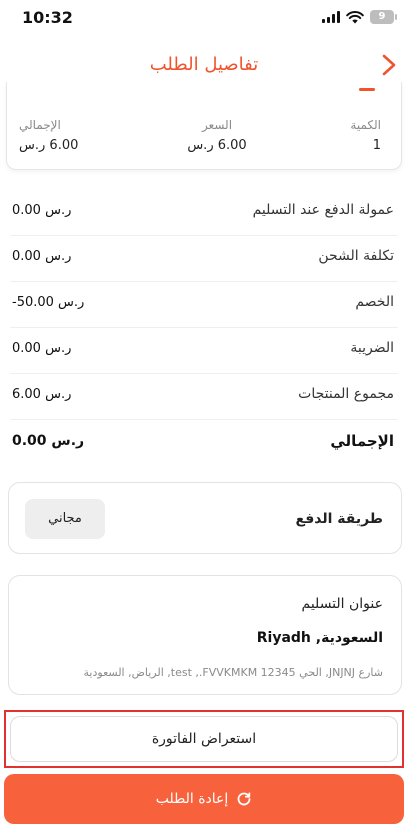 The image size is (408, 830). What do you see at coordinates (192, 799) in the screenshot?
I see `reorder-label: إعادة الطلب` at bounding box center [192, 799].